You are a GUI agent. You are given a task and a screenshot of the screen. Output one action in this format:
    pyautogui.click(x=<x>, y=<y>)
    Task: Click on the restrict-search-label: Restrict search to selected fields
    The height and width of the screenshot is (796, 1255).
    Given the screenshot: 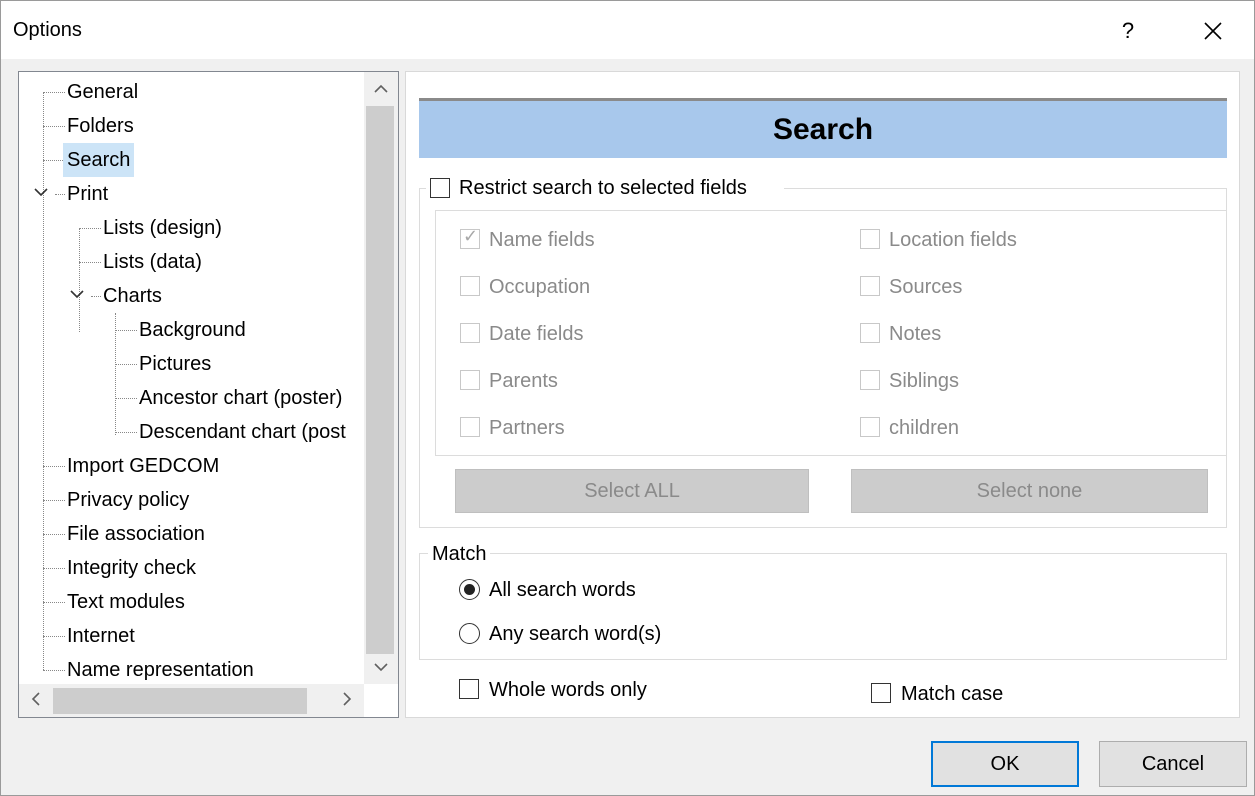 What is the action you would take?
    pyautogui.click(x=603, y=188)
    